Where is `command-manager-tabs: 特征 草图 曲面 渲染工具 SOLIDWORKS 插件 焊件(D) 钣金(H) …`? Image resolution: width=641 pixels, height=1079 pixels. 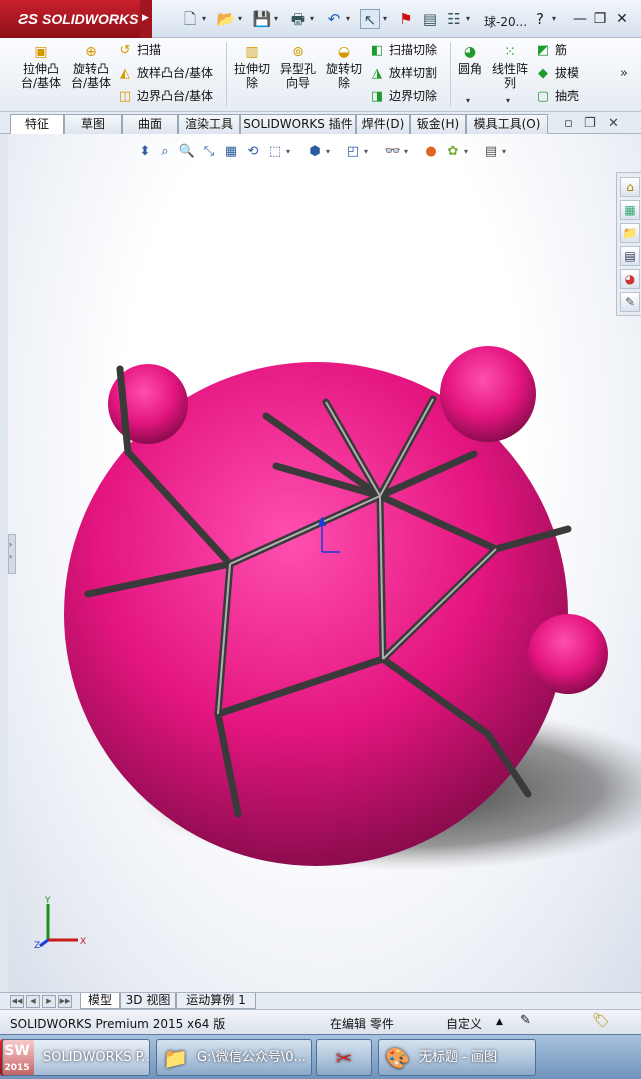 command-manager-tabs: 特征 草图 曲面 渲染工具 SOLIDWORKS 插件 焊件(D) 钣金(H) … is located at coordinates (320, 123).